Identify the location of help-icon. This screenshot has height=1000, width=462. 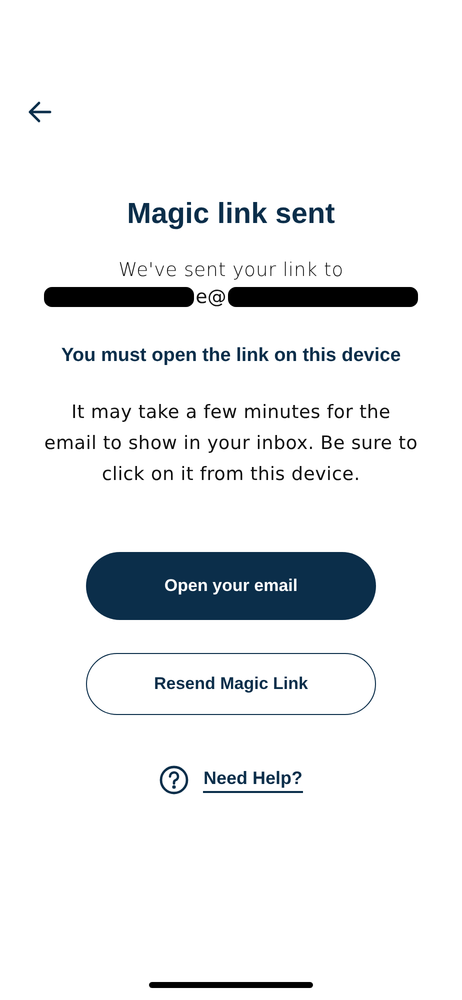
(174, 780).